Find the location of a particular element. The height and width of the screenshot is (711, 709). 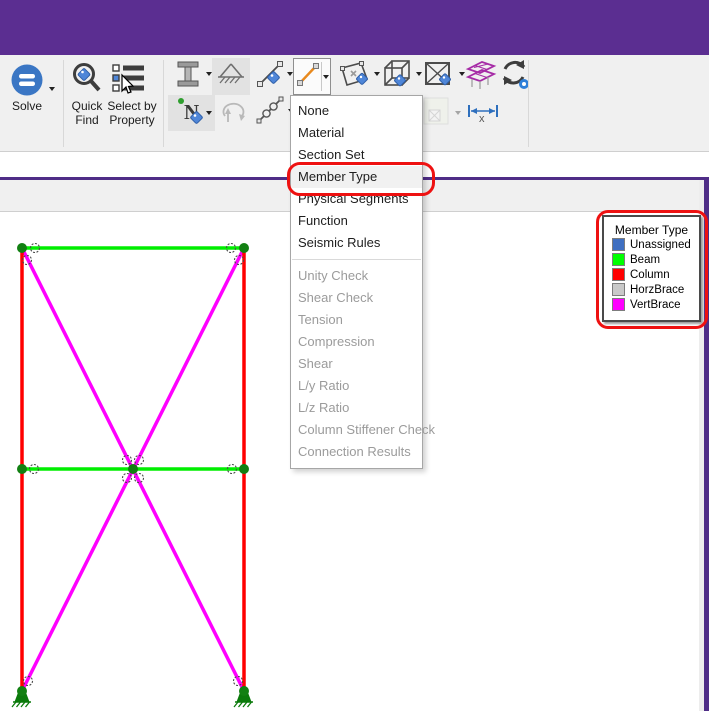

rotation-button-disabled is located at coordinates (234, 113).